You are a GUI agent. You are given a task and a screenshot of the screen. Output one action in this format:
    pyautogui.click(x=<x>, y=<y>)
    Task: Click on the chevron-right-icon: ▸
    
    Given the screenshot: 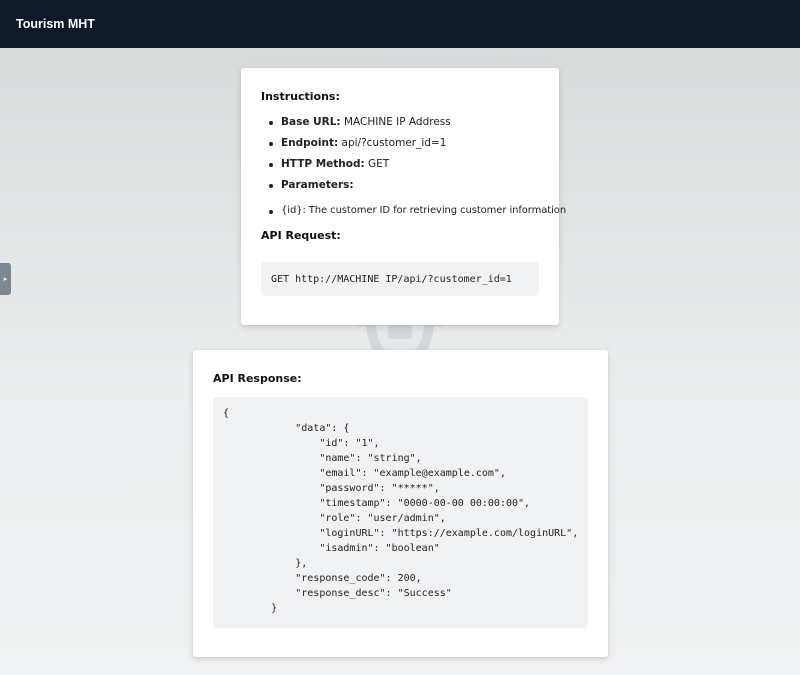 What is the action you would take?
    pyautogui.click(x=5, y=278)
    